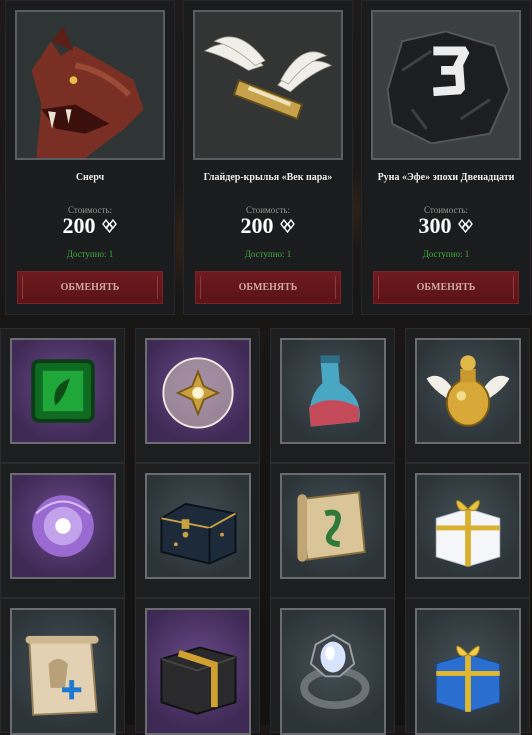 The width and height of the screenshot is (532, 735). I want to click on emerald-gem-icon, so click(63, 391).